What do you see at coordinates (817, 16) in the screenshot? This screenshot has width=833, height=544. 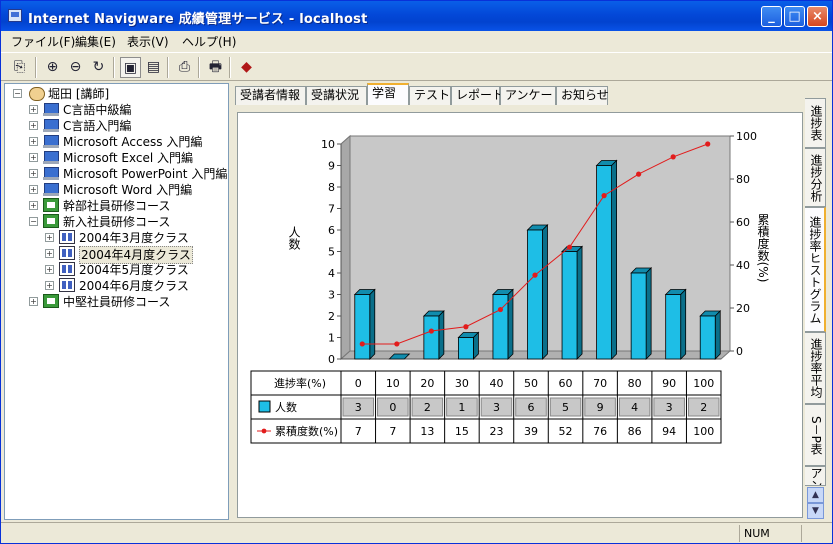 I see `close-button: ×` at bounding box center [817, 16].